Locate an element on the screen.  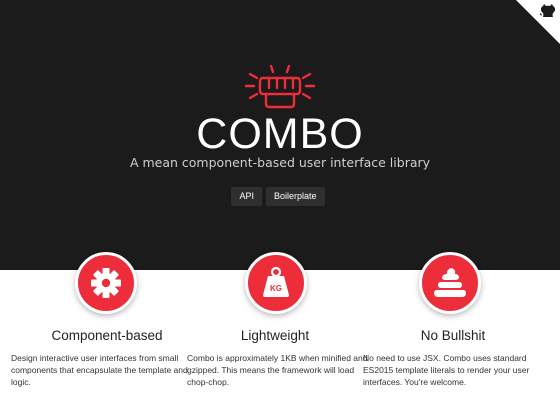
api-button: API is located at coordinates (246, 196).